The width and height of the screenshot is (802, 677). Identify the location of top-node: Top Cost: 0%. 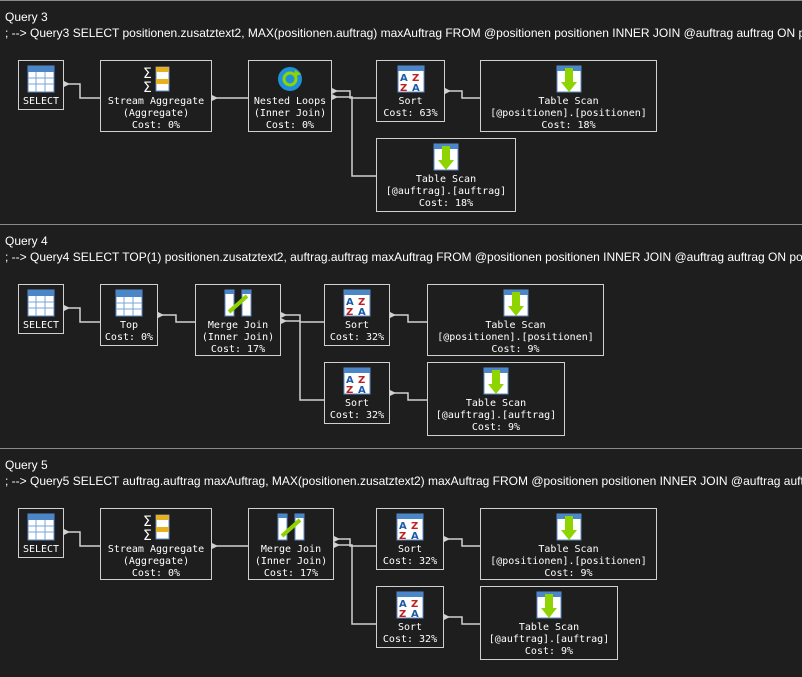
(129, 315).